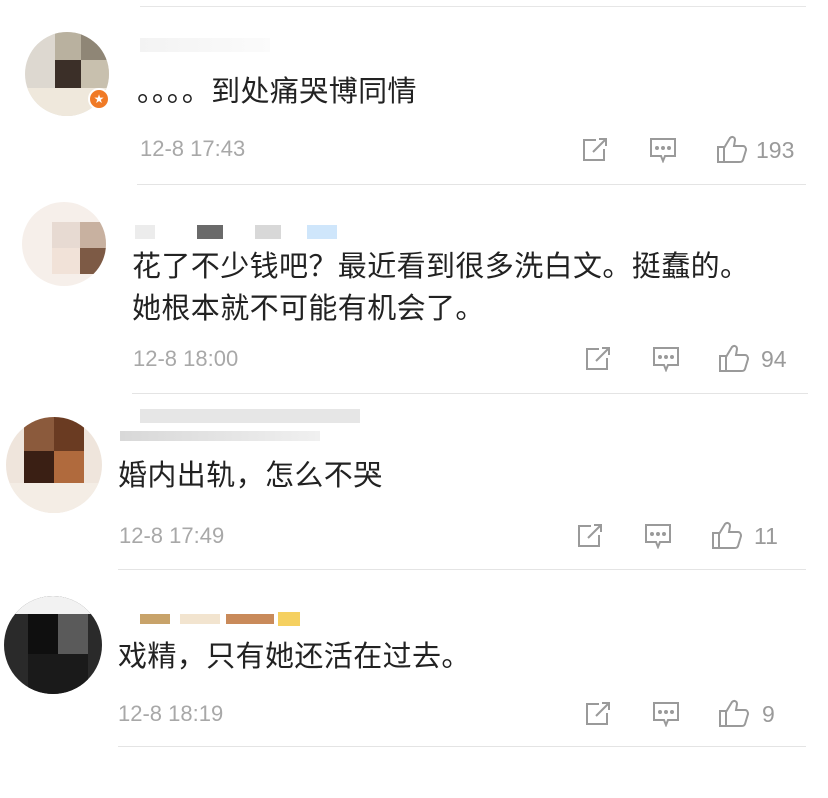 The image size is (828, 798). Describe the element at coordinates (766, 536) in the screenshot. I see `like-count: 11` at that location.